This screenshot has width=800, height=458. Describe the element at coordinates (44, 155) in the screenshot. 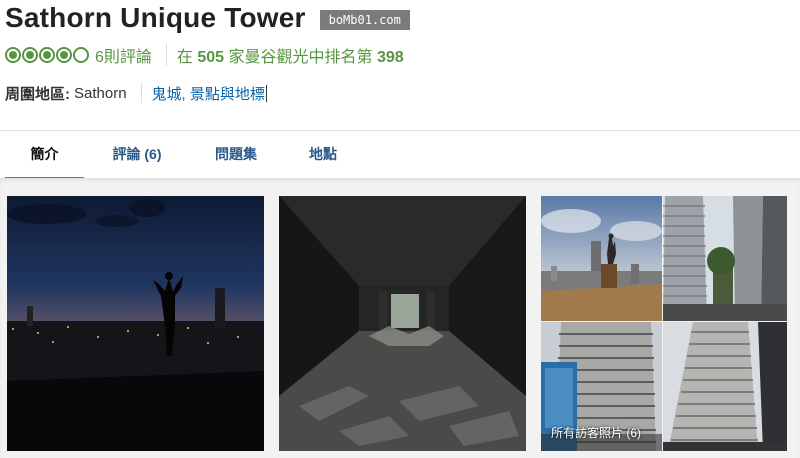

I see `tab-overview: 簡介` at that location.